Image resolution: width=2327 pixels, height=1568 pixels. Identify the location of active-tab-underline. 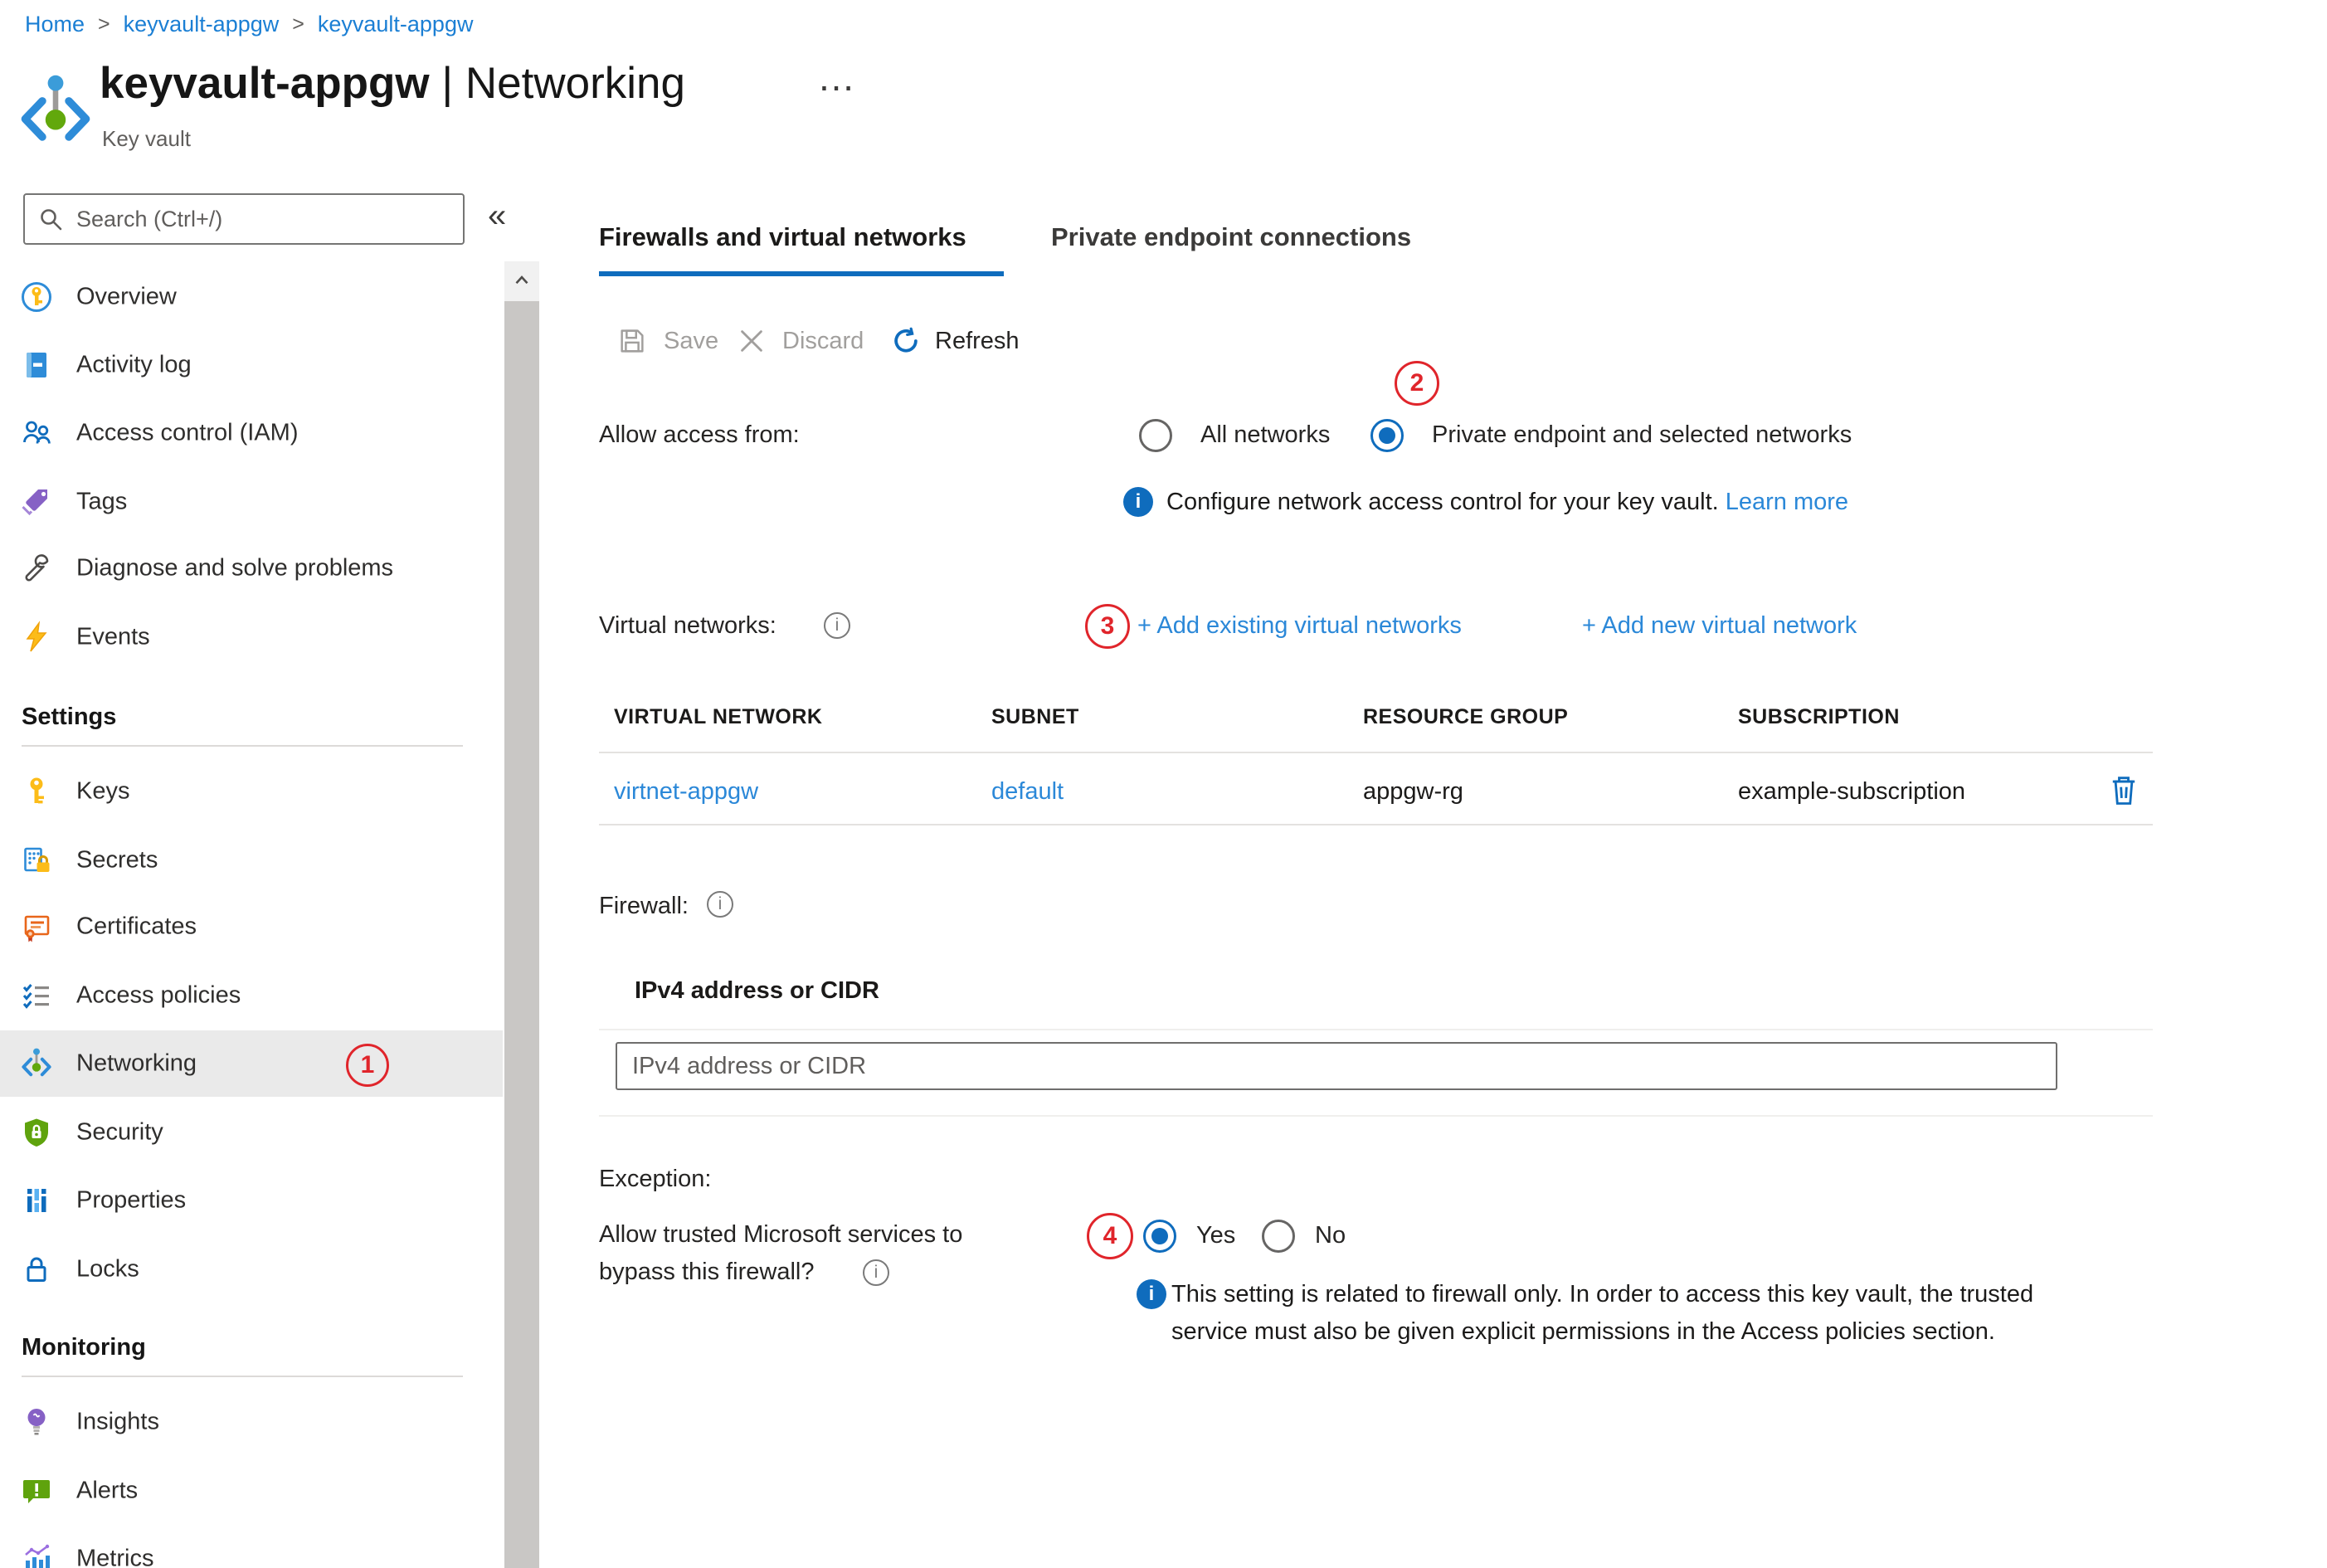
(801, 273).